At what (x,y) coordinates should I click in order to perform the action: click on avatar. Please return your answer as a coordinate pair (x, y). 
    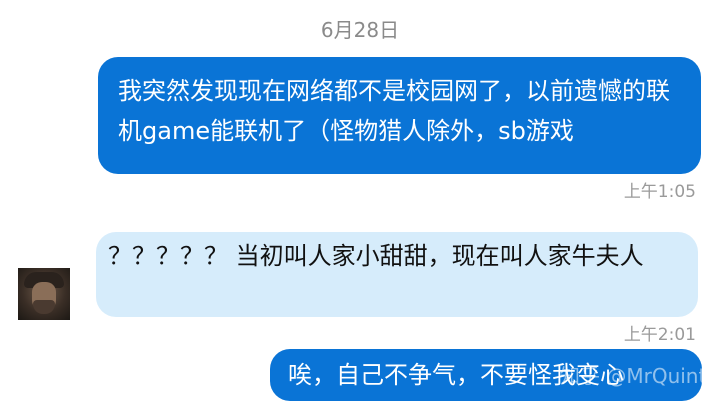
    Looking at the image, I should click on (44, 294).